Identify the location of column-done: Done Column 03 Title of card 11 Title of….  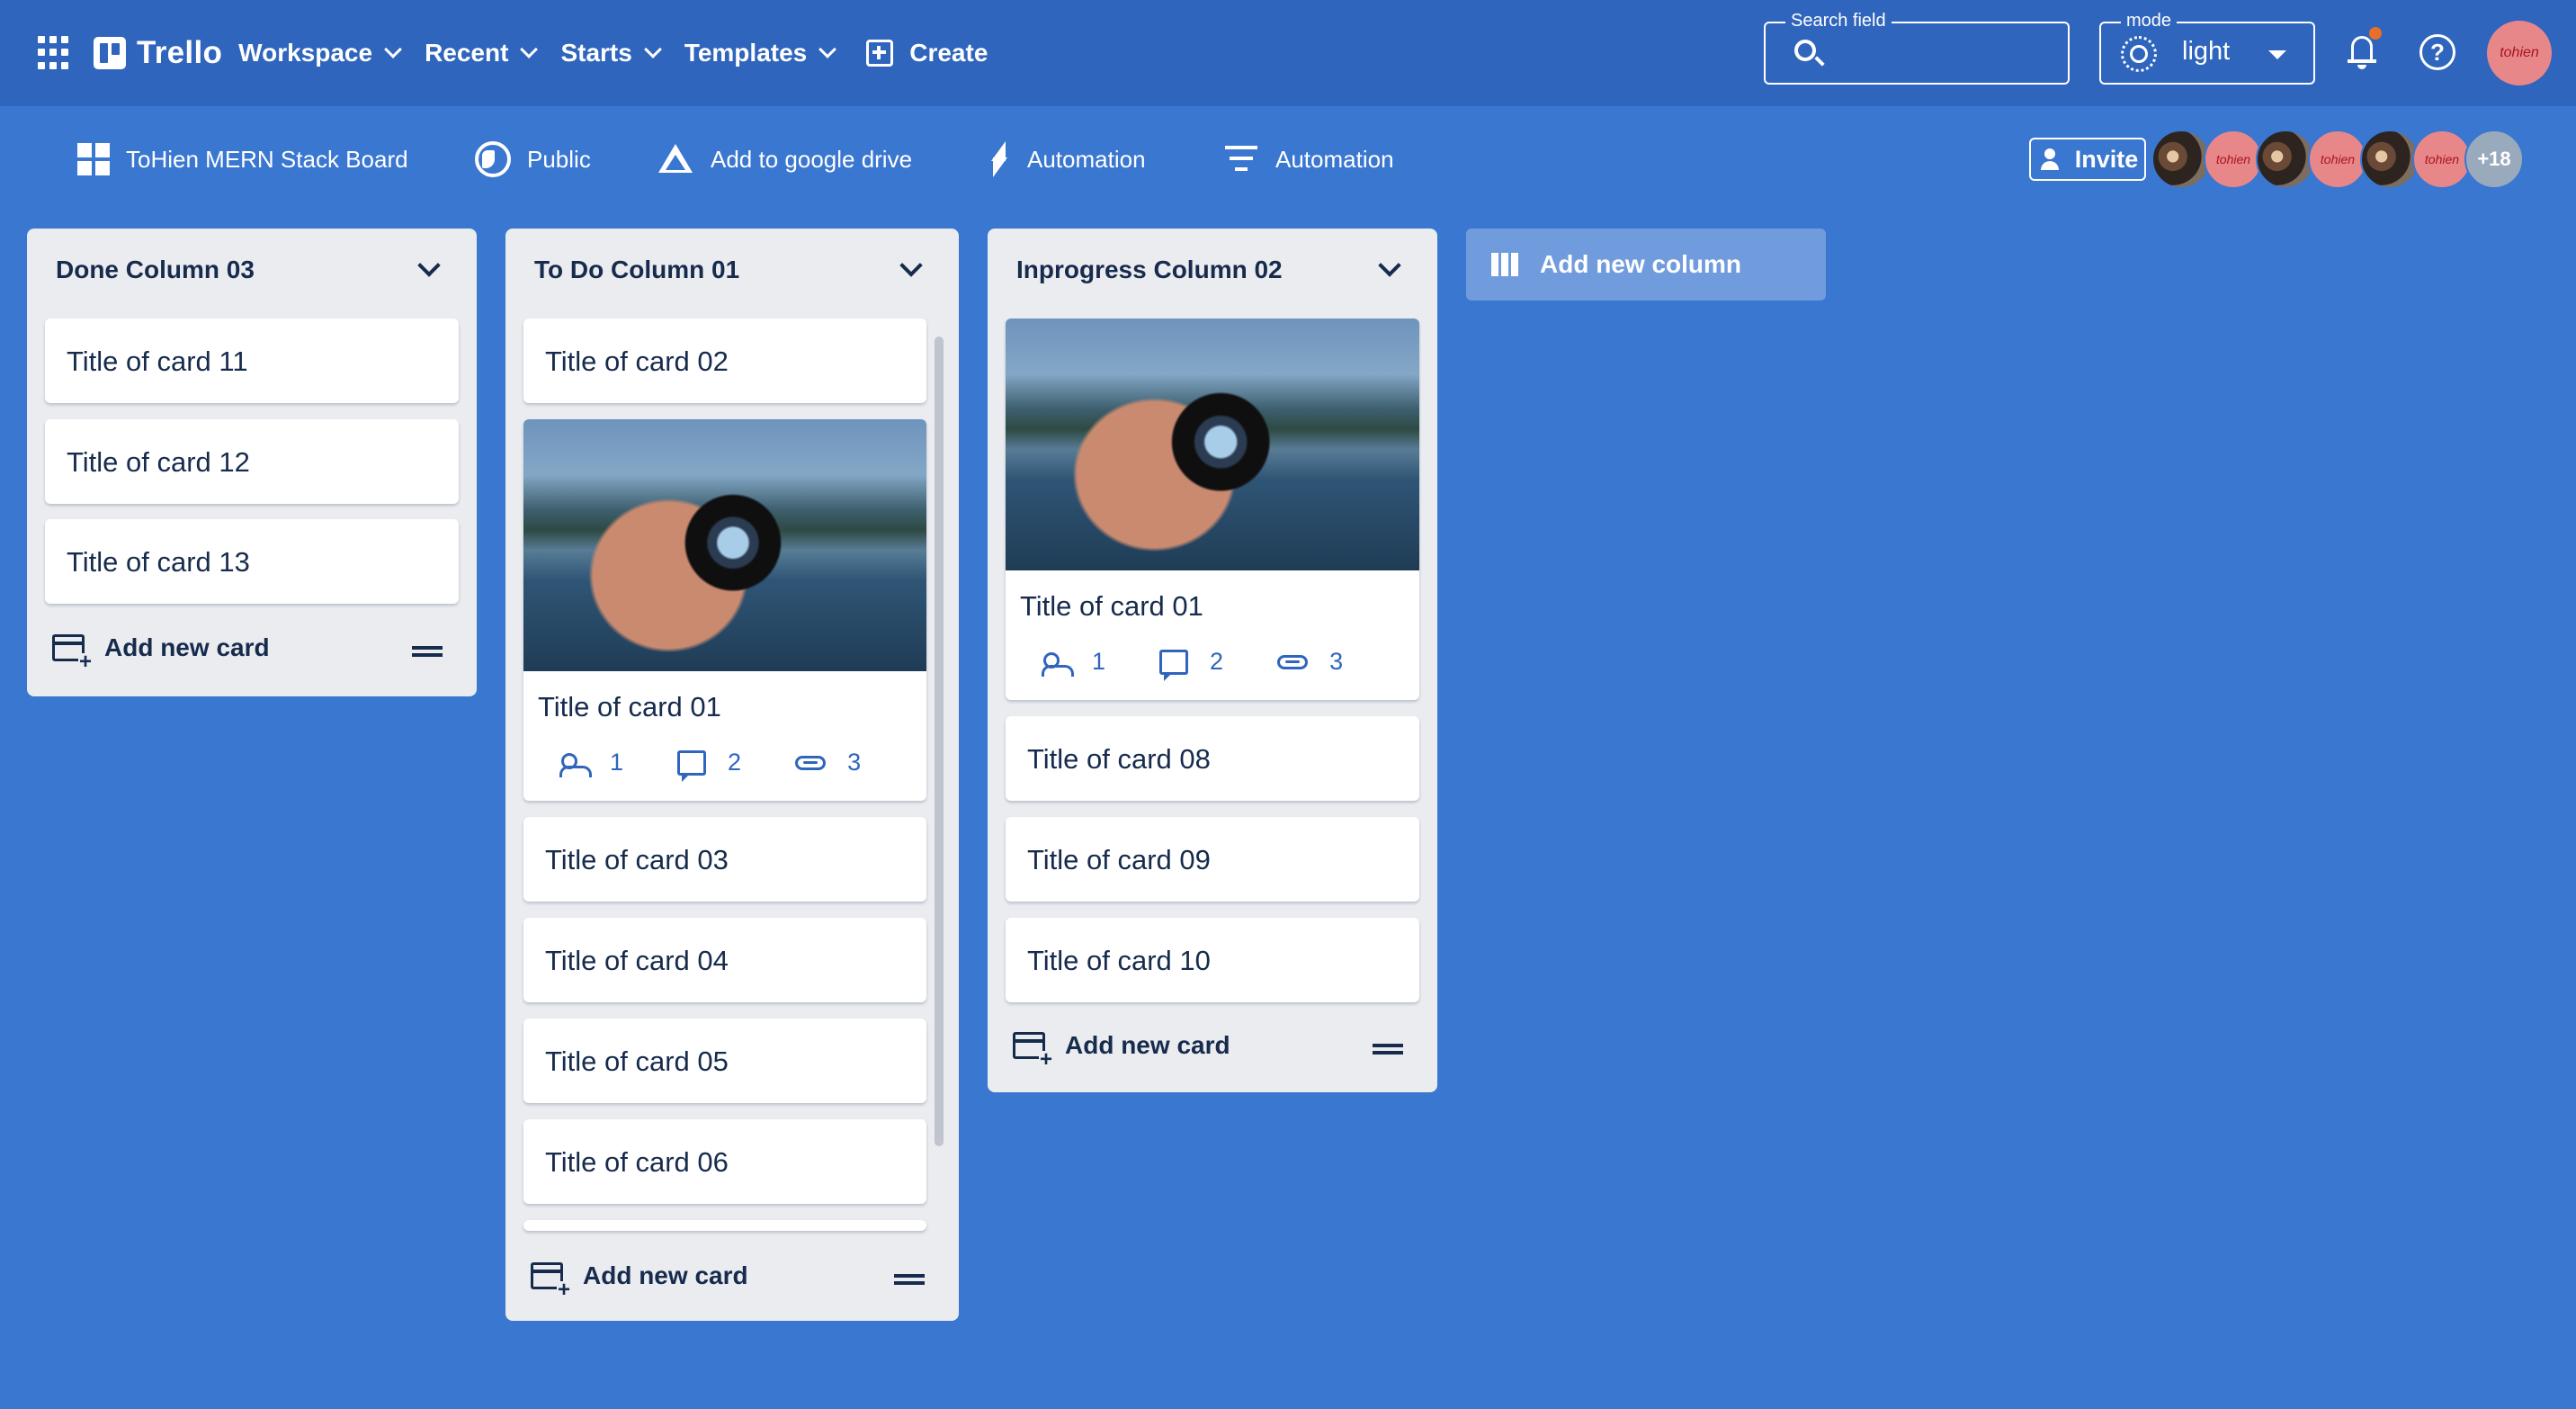
(252, 462).